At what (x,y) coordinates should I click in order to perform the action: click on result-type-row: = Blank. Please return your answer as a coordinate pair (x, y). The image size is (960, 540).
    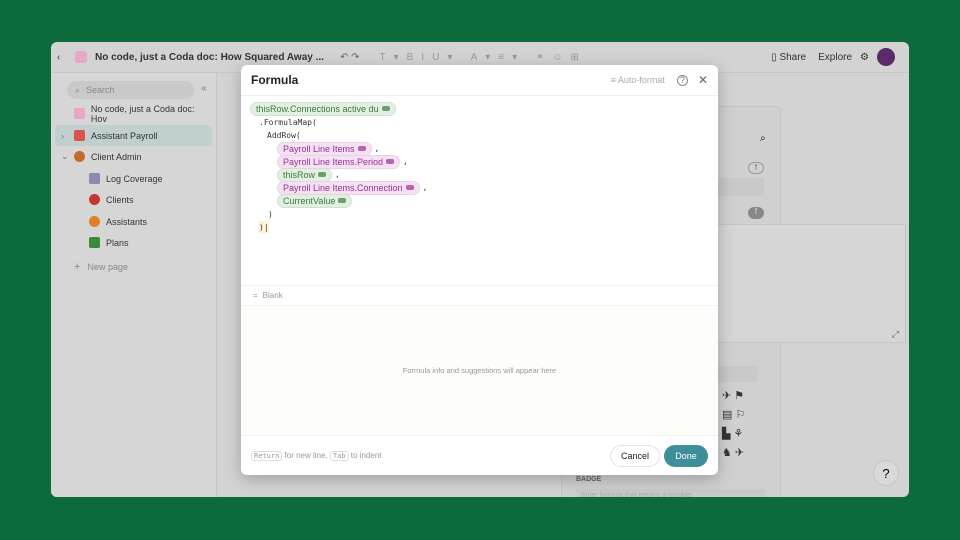
    Looking at the image, I should click on (479, 295).